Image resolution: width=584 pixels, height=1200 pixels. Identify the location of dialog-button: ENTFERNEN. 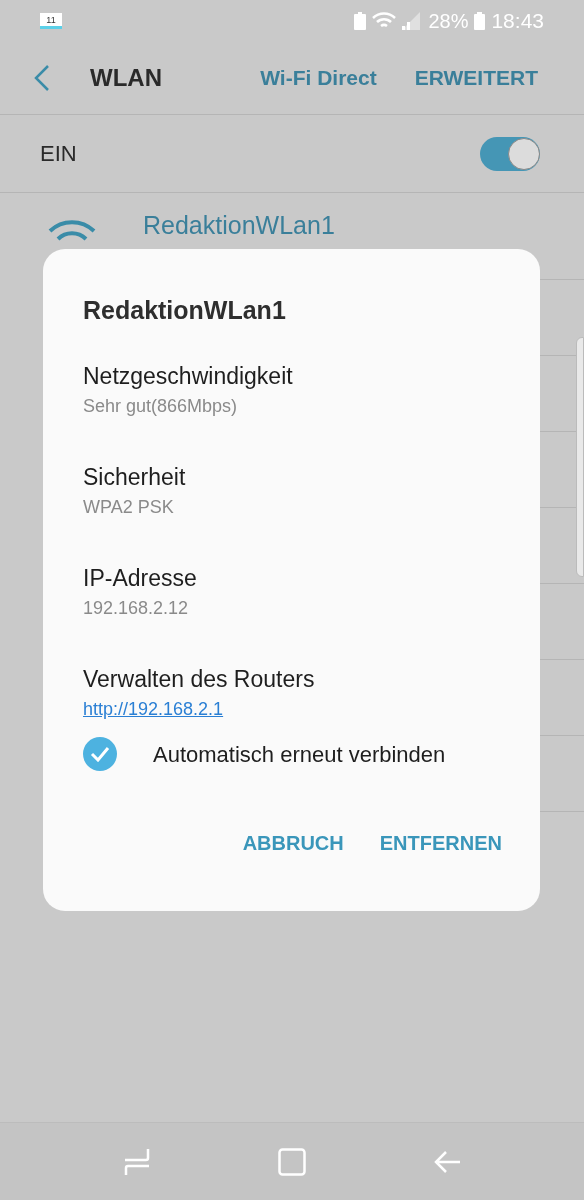
(440, 843).